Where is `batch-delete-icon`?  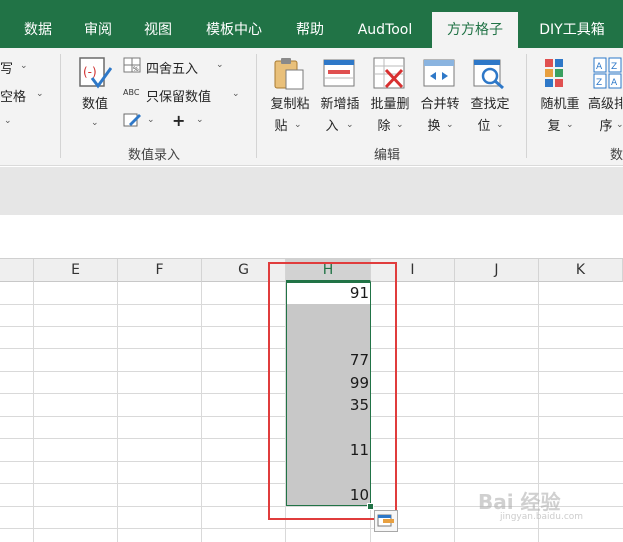 batch-delete-icon is located at coordinates (389, 73).